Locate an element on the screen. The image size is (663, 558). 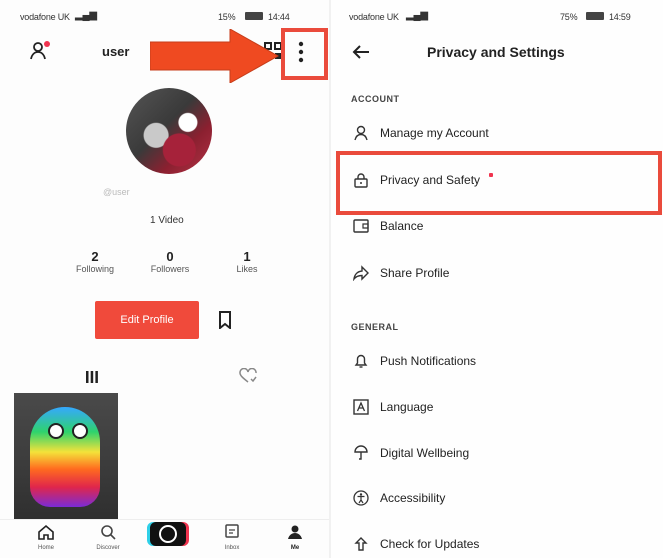
section-general-header: GENERAL is located at coordinates (375, 327).